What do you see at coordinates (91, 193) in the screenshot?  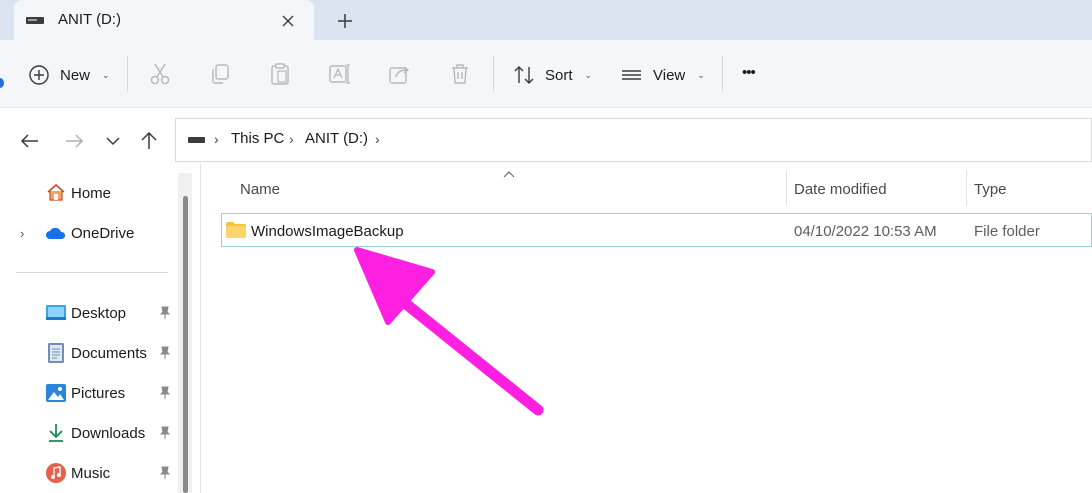 I see `sidebar-item-home: Home` at bounding box center [91, 193].